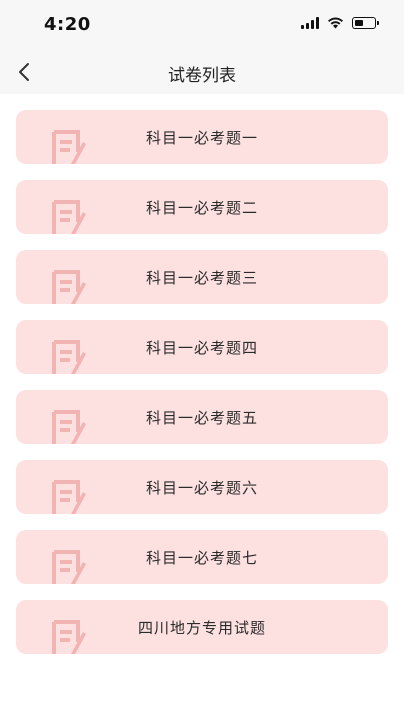 The image size is (404, 720). Describe the element at coordinates (335, 23) in the screenshot. I see `wifi-icon` at that location.